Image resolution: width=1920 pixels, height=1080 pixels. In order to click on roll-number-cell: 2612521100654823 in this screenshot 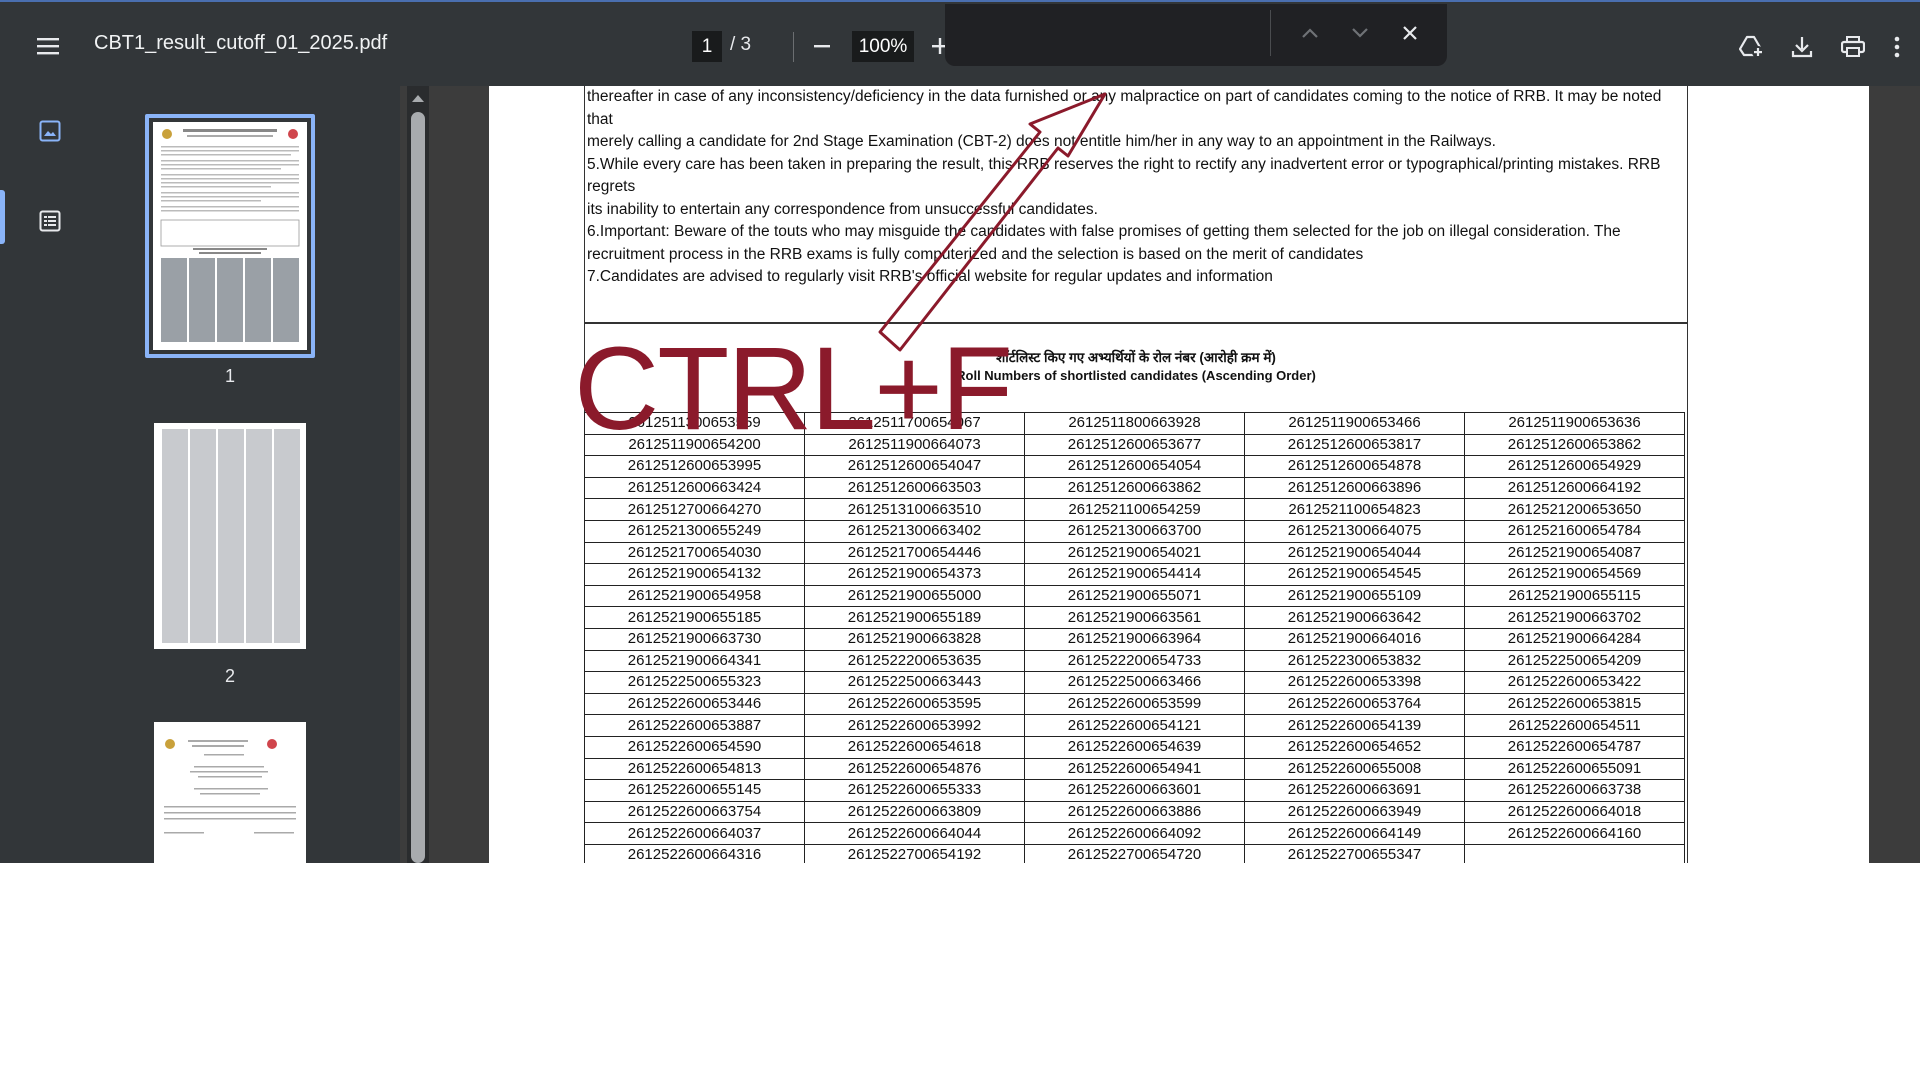, I will do `click(1354, 509)`.